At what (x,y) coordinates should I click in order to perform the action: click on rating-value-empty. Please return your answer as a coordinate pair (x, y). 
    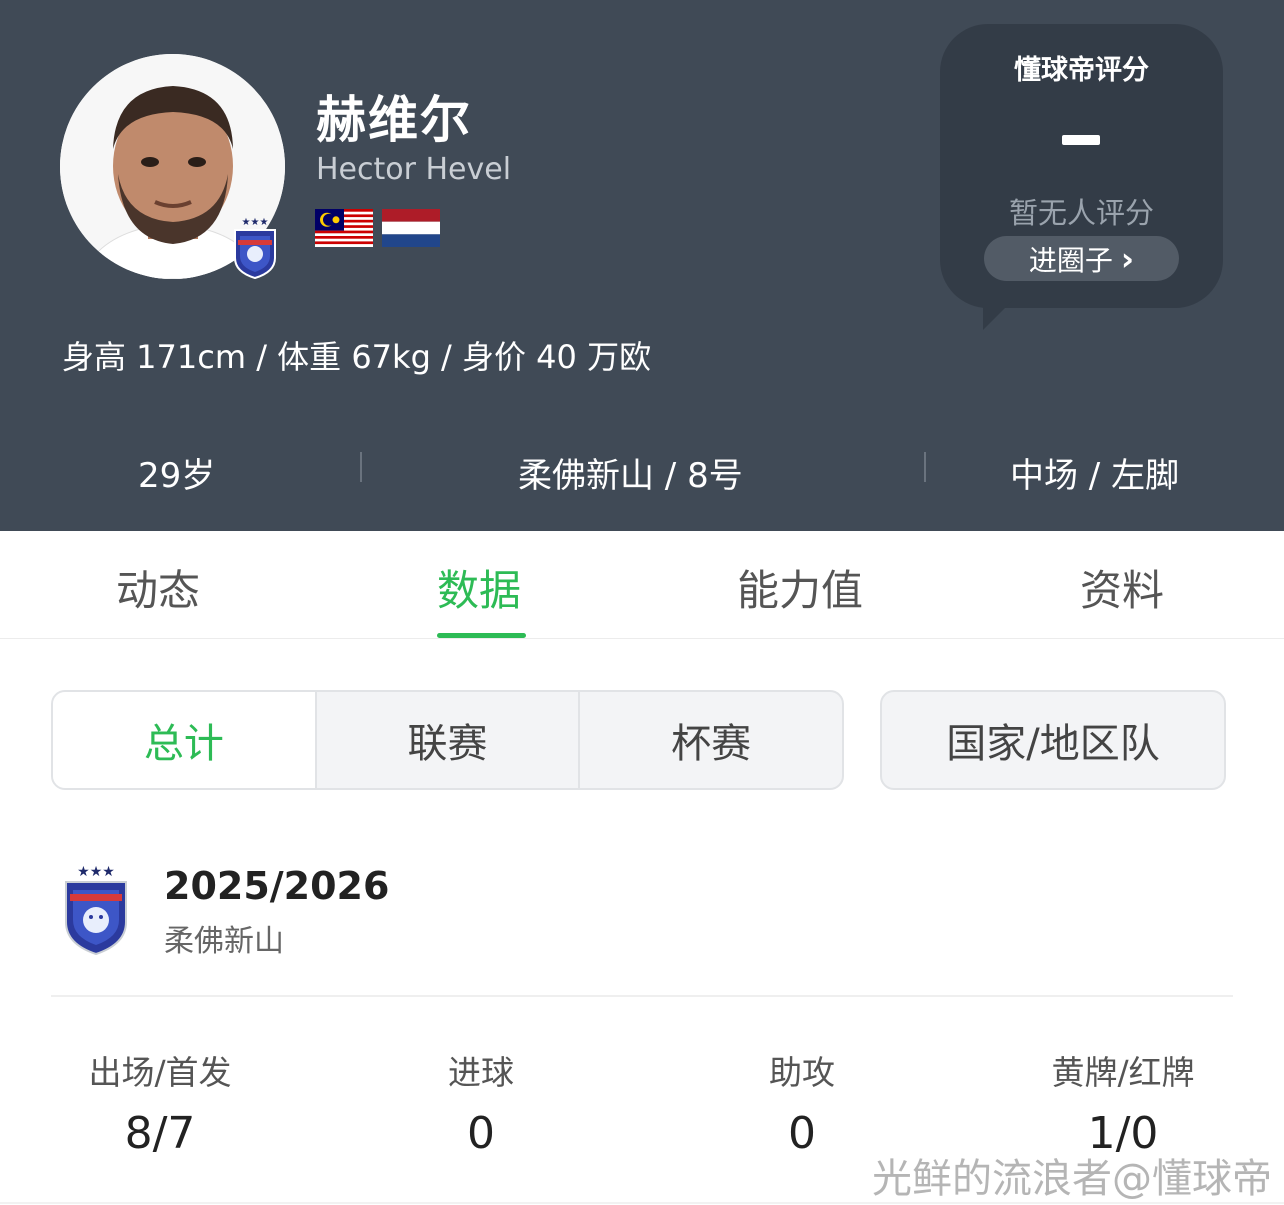
    Looking at the image, I should click on (1081, 140).